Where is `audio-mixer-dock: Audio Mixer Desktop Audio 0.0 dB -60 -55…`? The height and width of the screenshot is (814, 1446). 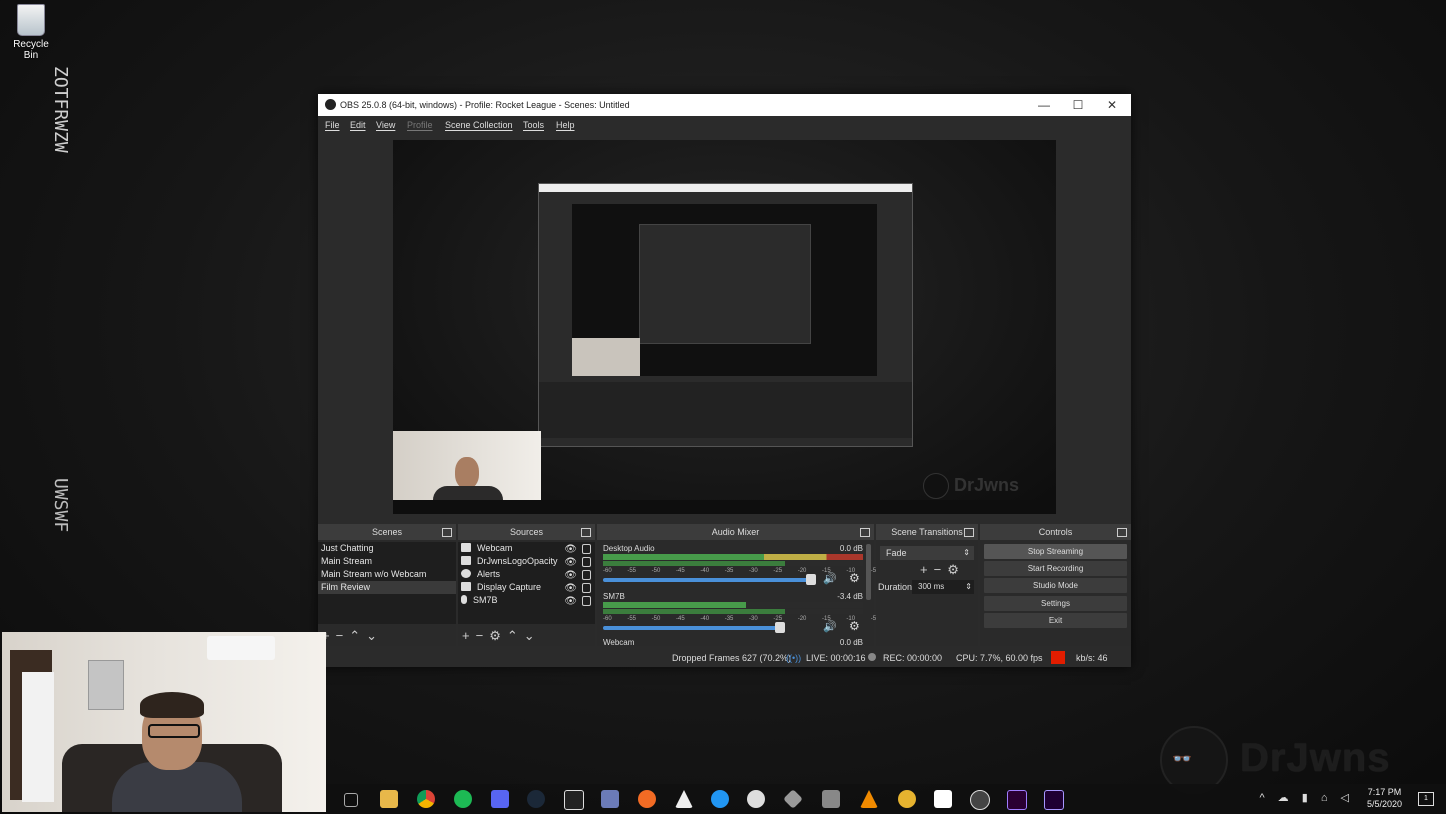
audio-mixer-dock: Audio Mixer Desktop Audio 0.0 dB -60 -55… is located at coordinates (746, 585).